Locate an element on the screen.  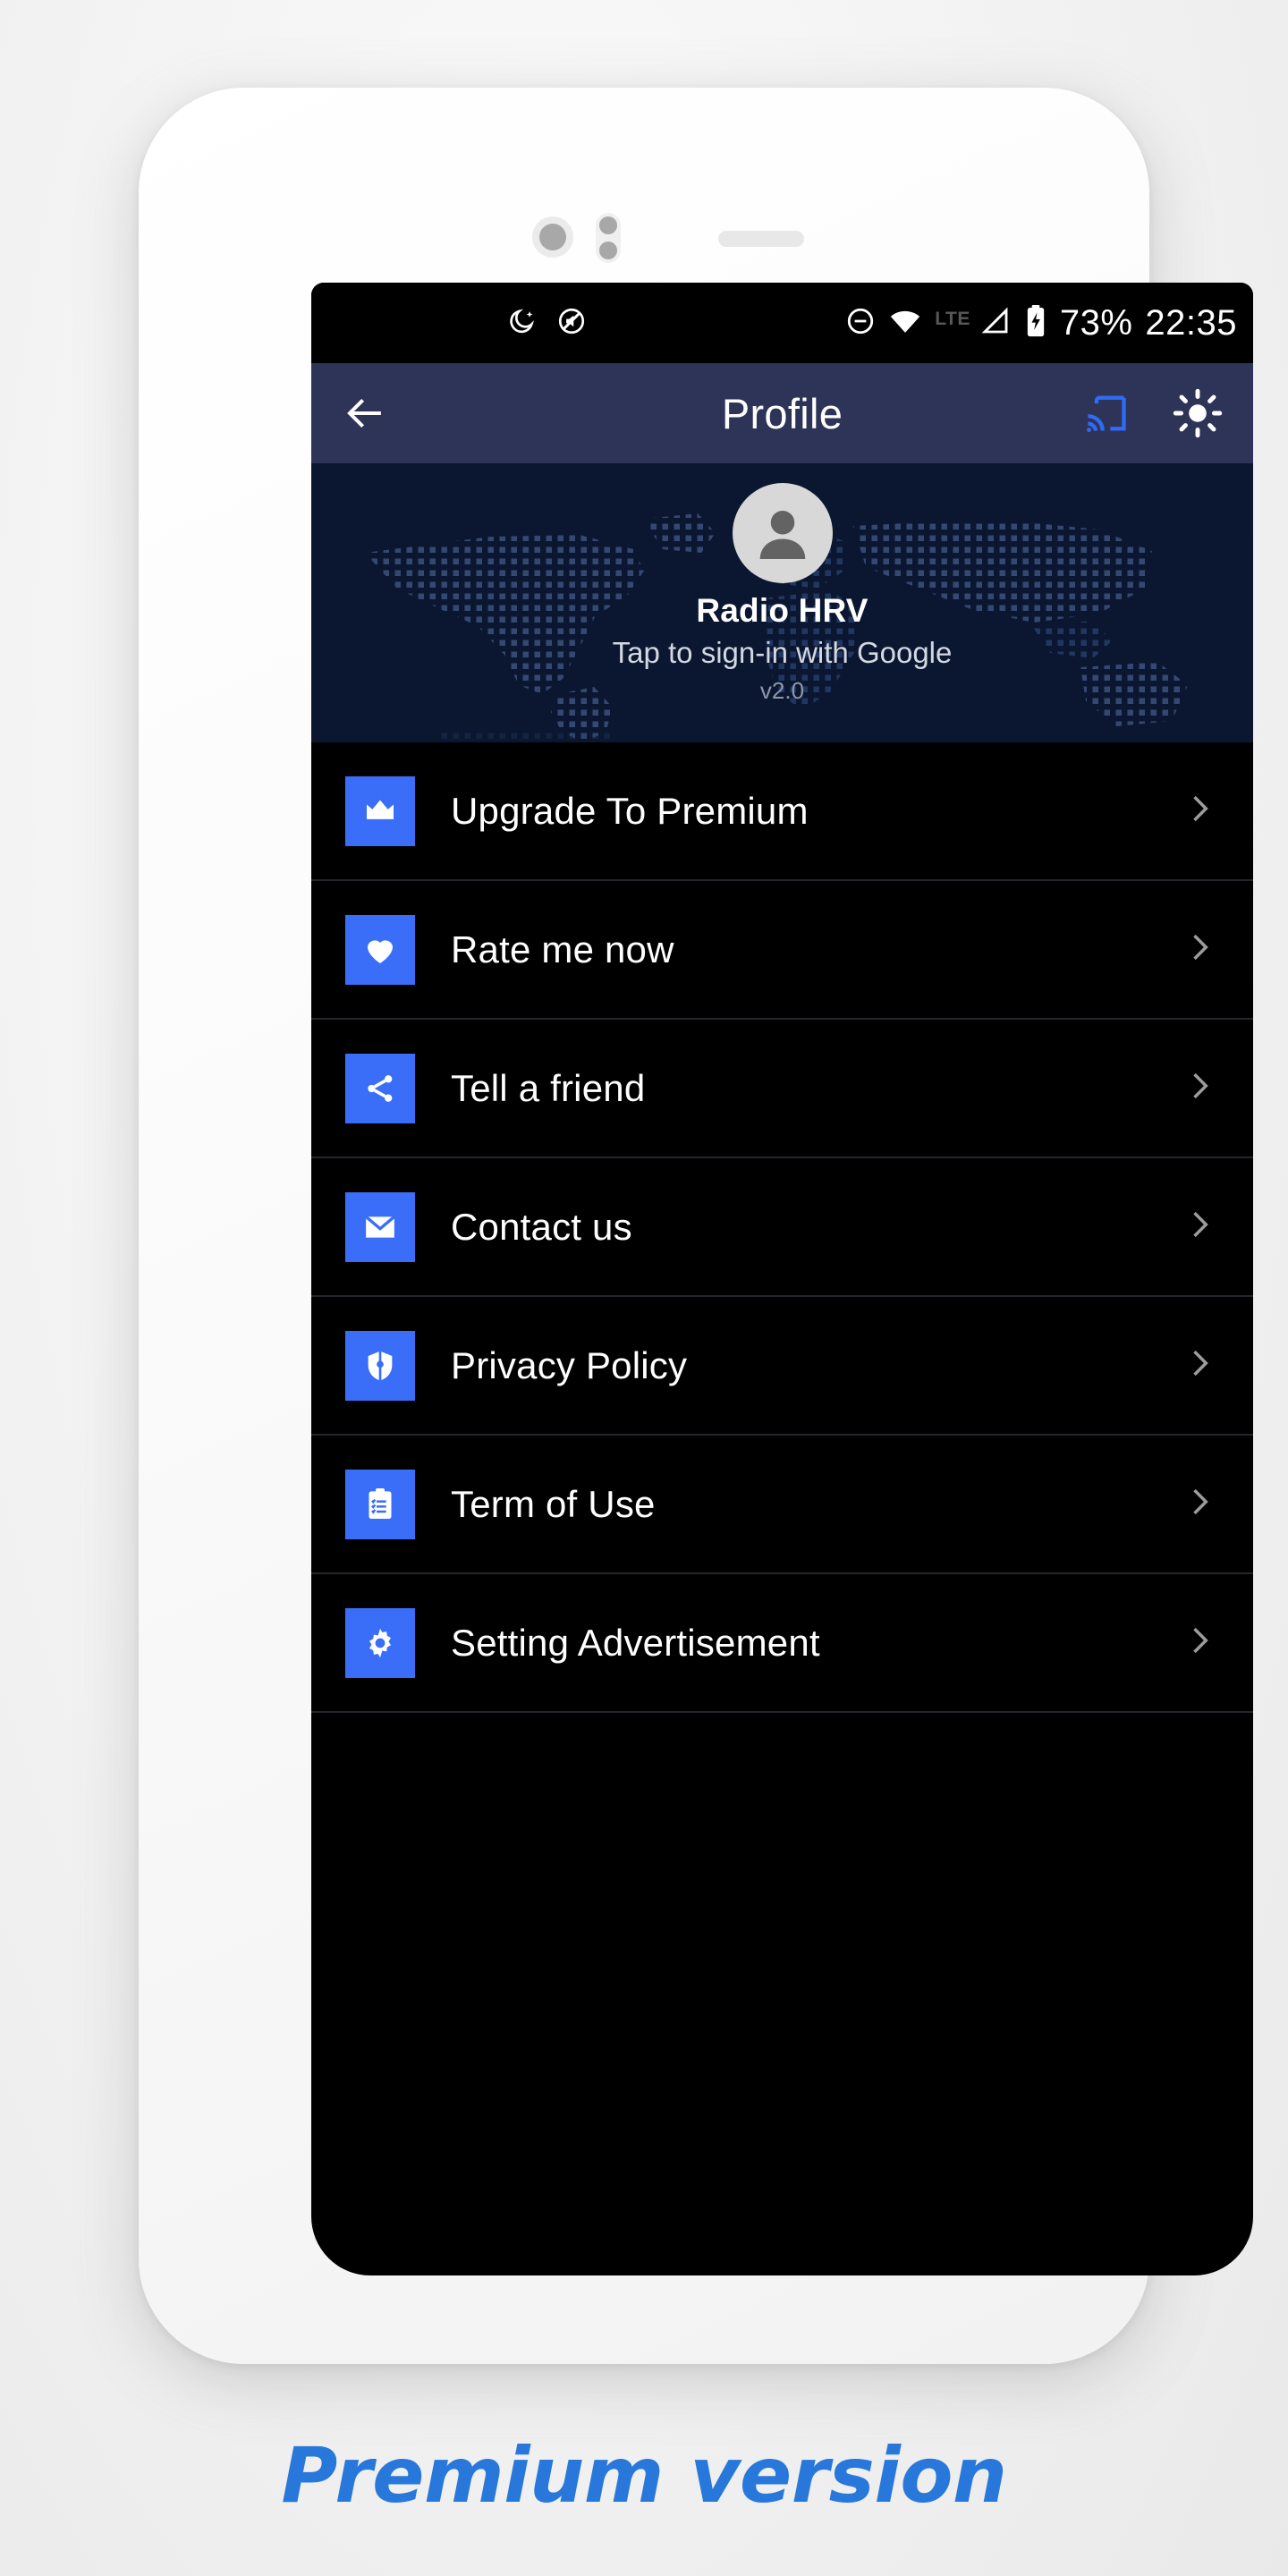
cast-icon is located at coordinates (1106, 414).